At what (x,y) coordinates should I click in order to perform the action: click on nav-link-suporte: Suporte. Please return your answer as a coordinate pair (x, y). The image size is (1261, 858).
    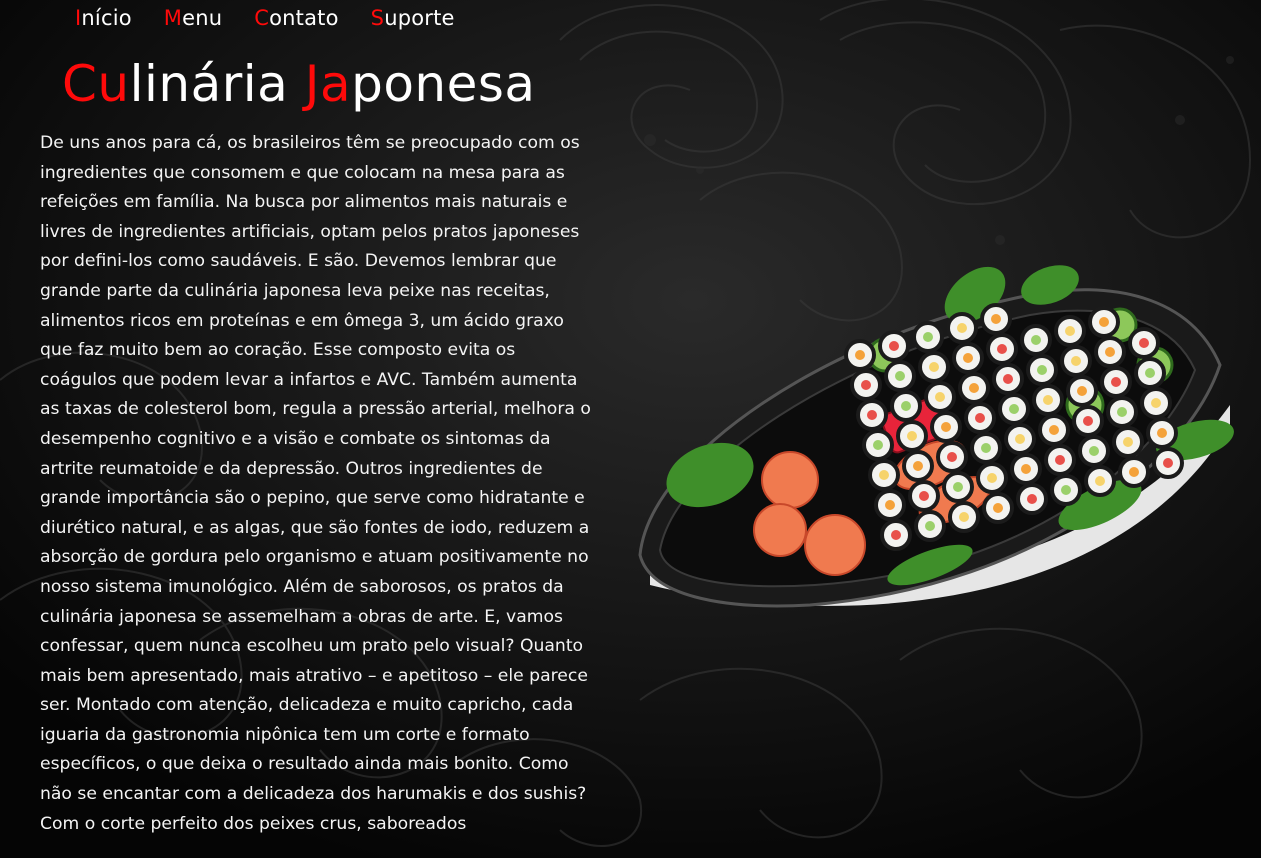
    Looking at the image, I should click on (413, 18).